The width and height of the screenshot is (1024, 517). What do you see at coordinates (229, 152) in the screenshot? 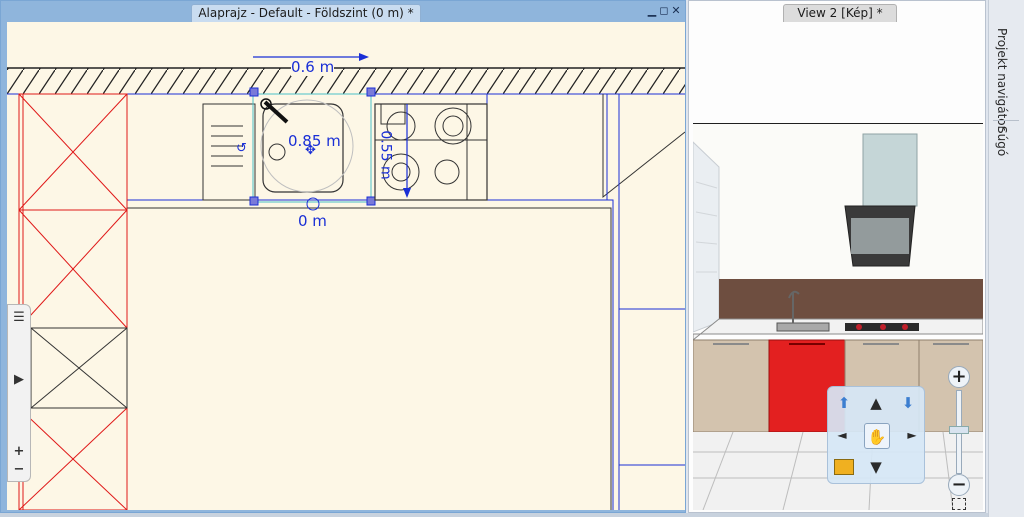
I see `drainer` at bounding box center [229, 152].